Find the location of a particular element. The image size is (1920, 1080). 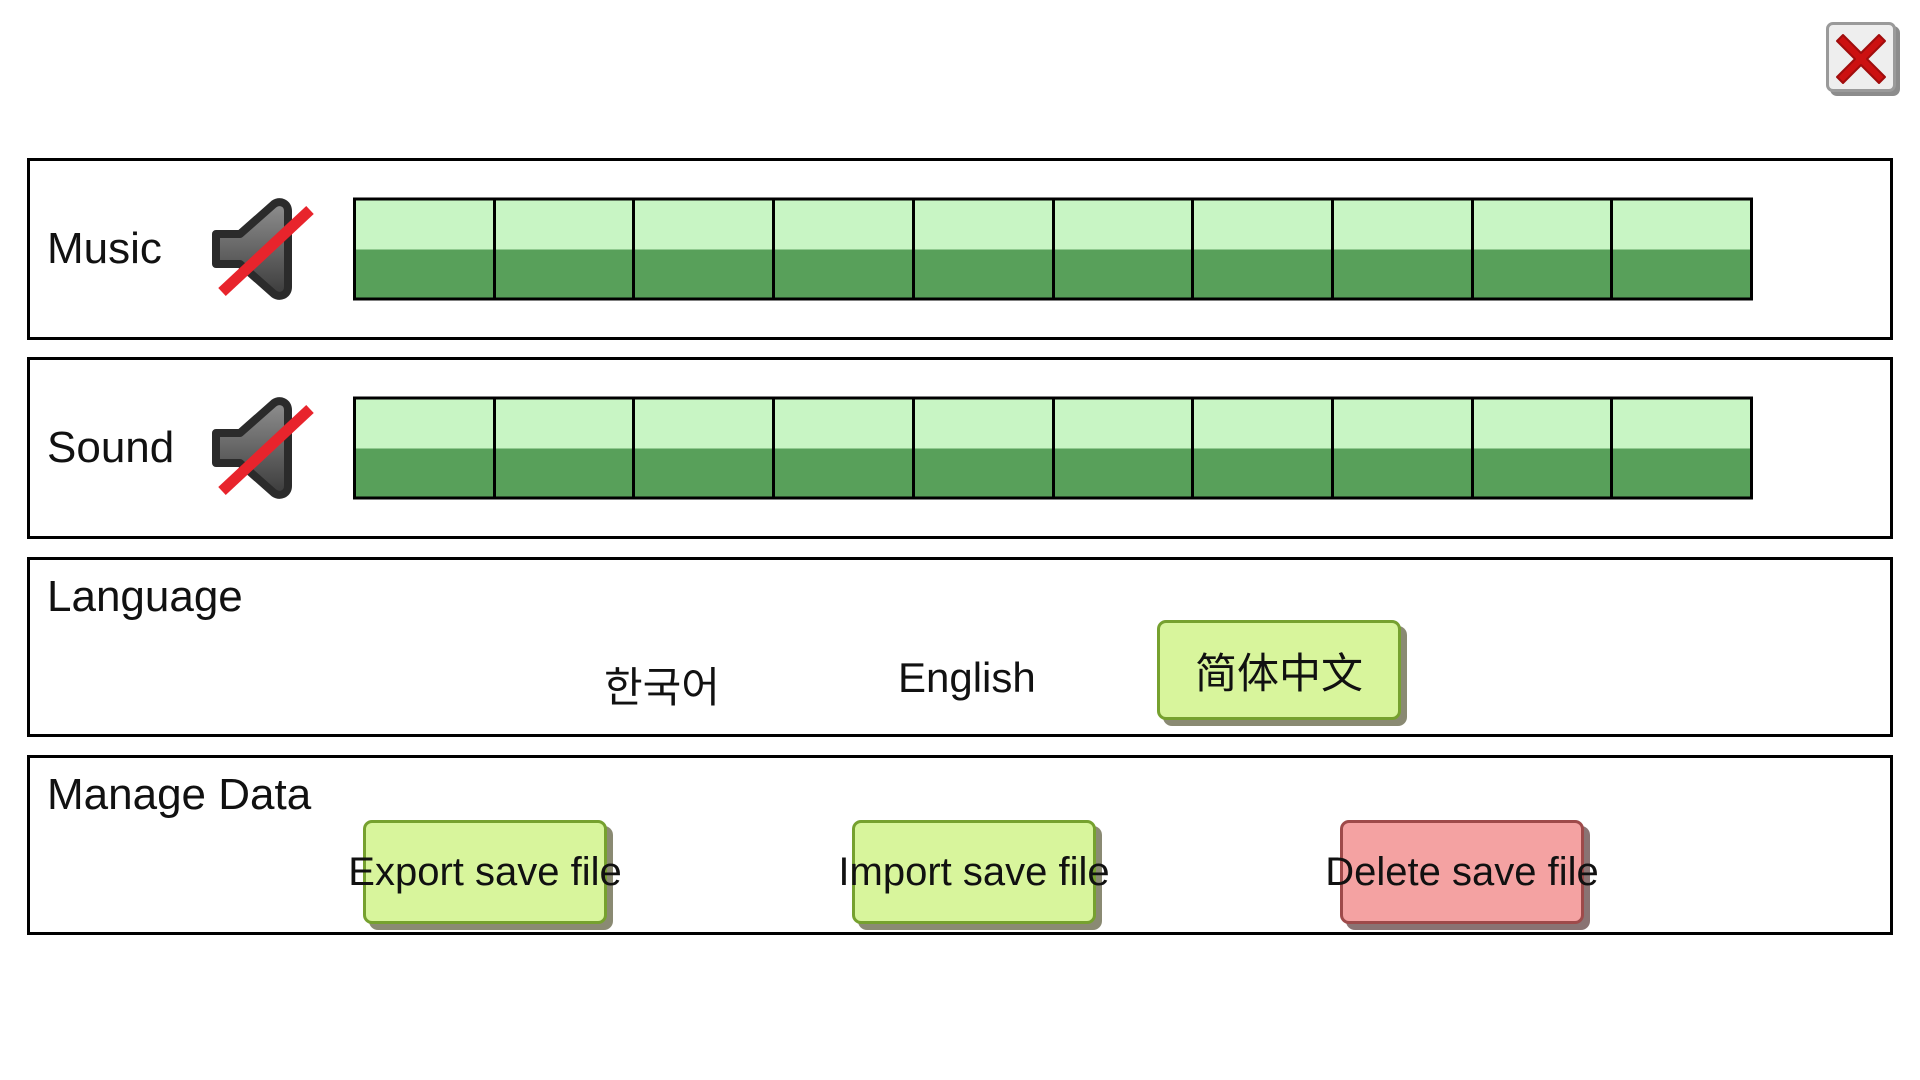

import-save-file-button: Import save file is located at coordinates (974, 872).